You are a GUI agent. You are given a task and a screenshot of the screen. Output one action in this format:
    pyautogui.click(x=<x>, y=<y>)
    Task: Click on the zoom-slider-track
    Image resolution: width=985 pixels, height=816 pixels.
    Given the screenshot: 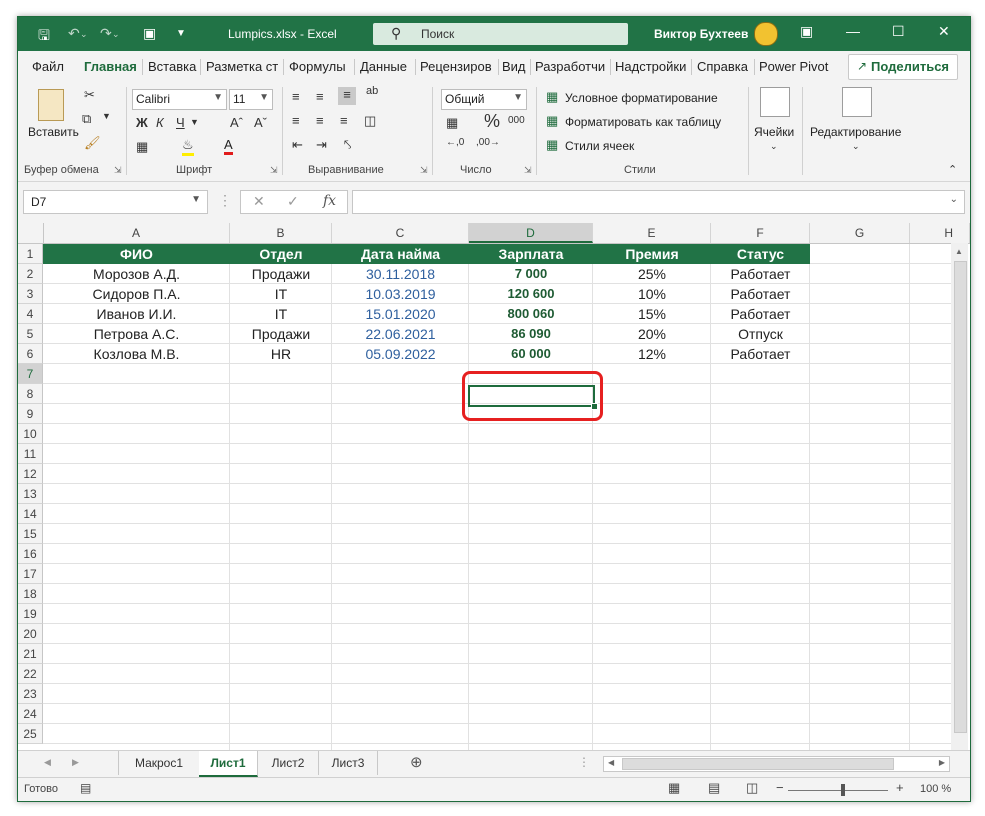 What is the action you would take?
    pyautogui.click(x=838, y=790)
    